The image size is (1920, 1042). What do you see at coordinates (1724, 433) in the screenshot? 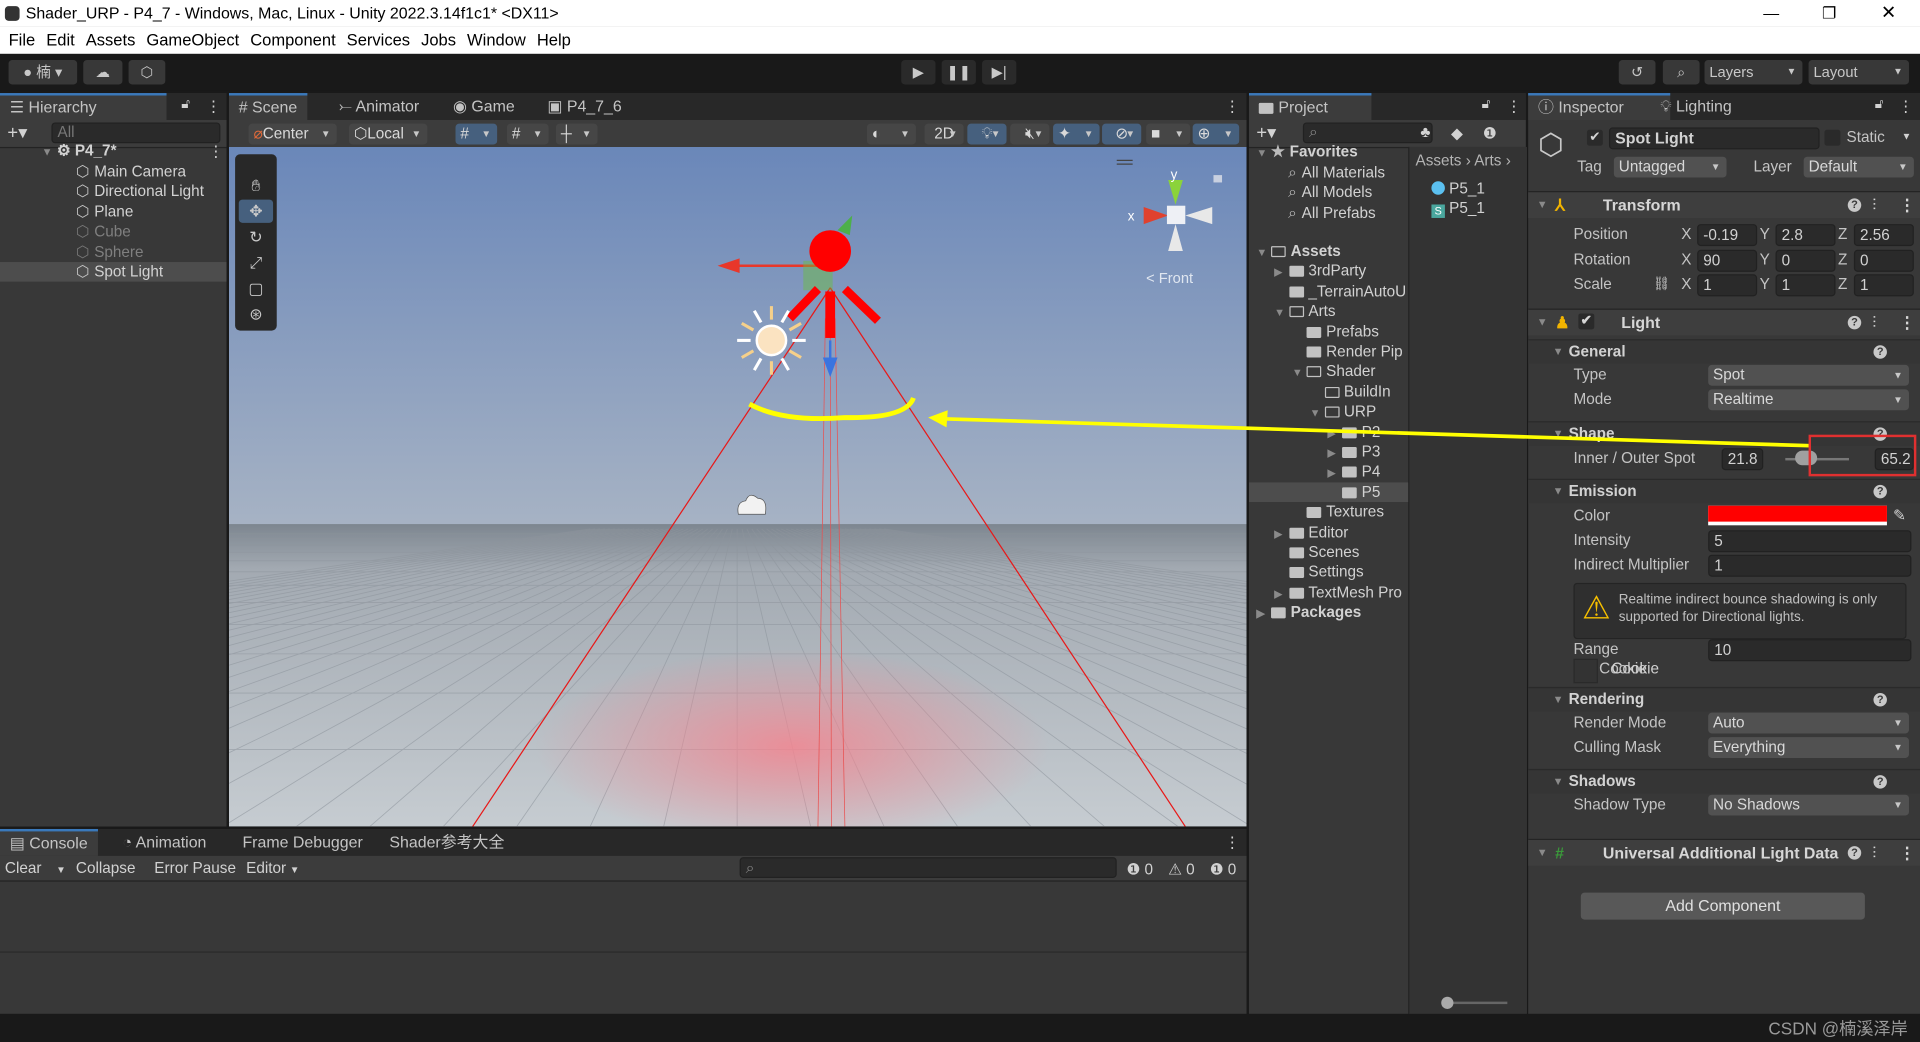
I see `shape-section: ▼ Shape?` at bounding box center [1724, 433].